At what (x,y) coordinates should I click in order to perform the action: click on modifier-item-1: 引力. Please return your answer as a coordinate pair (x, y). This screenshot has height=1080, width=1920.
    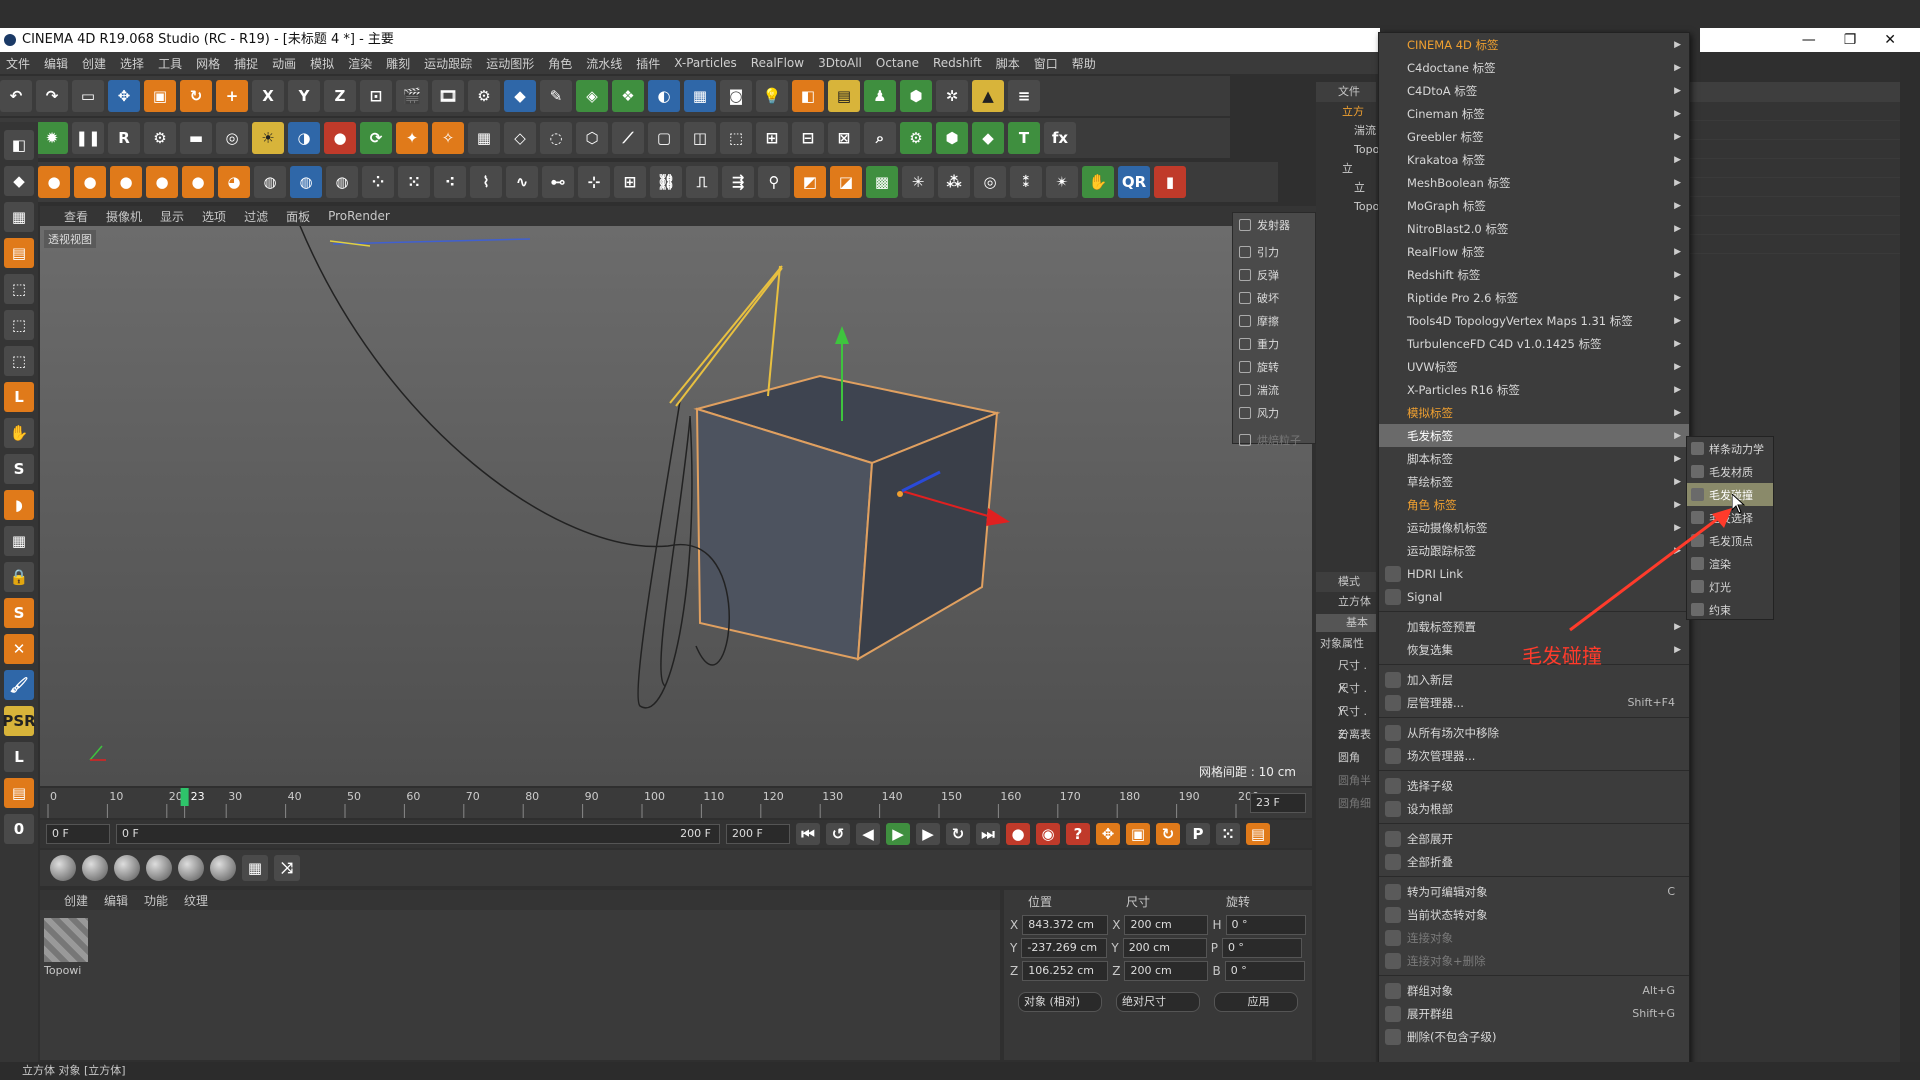
    Looking at the image, I should click on (1274, 251).